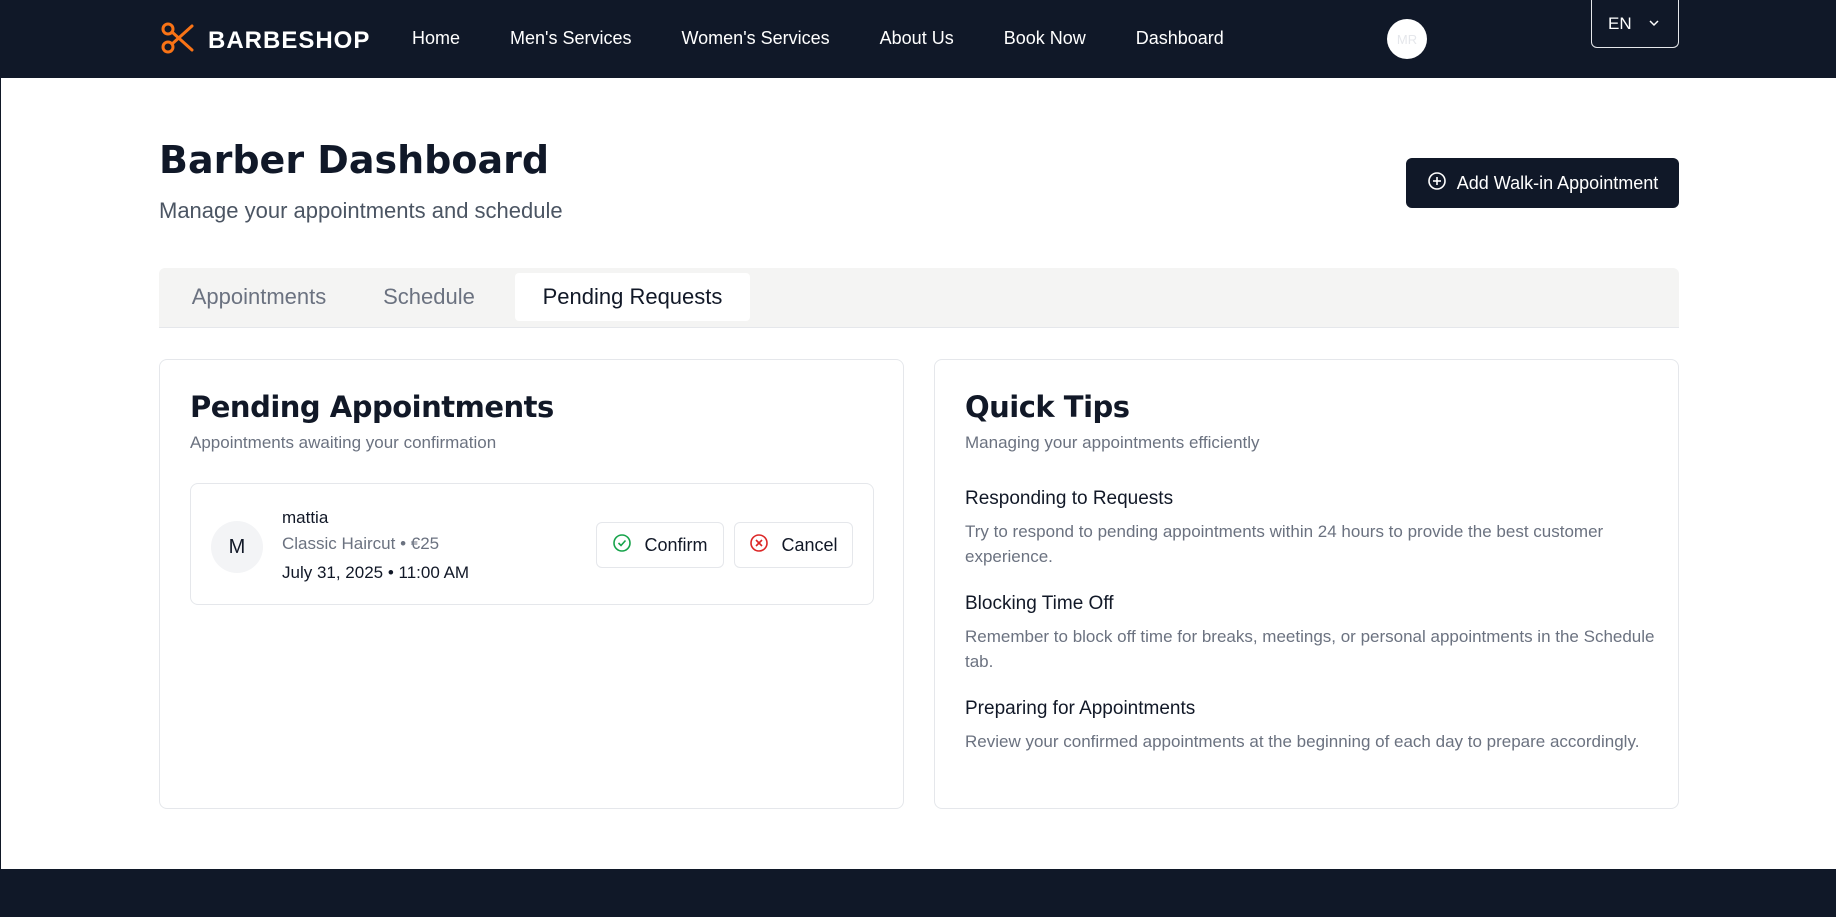  What do you see at coordinates (436, 38) in the screenshot?
I see `nav-link-home: Home` at bounding box center [436, 38].